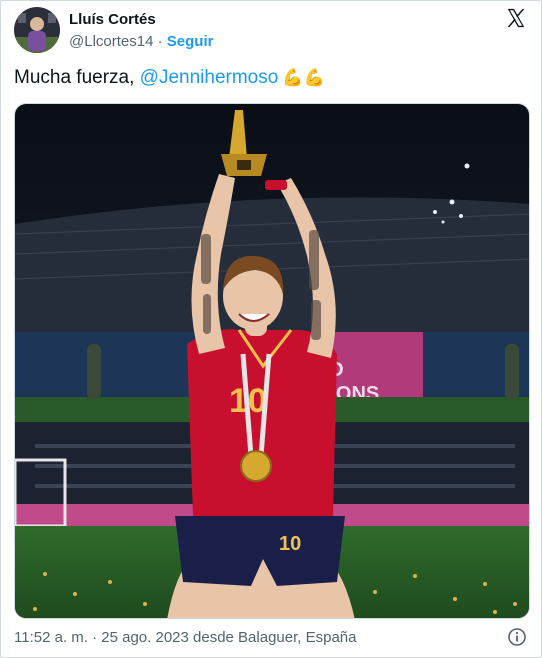  What do you see at coordinates (77, 77) in the screenshot?
I see `tweet-body: Mucha fuerza,` at bounding box center [77, 77].